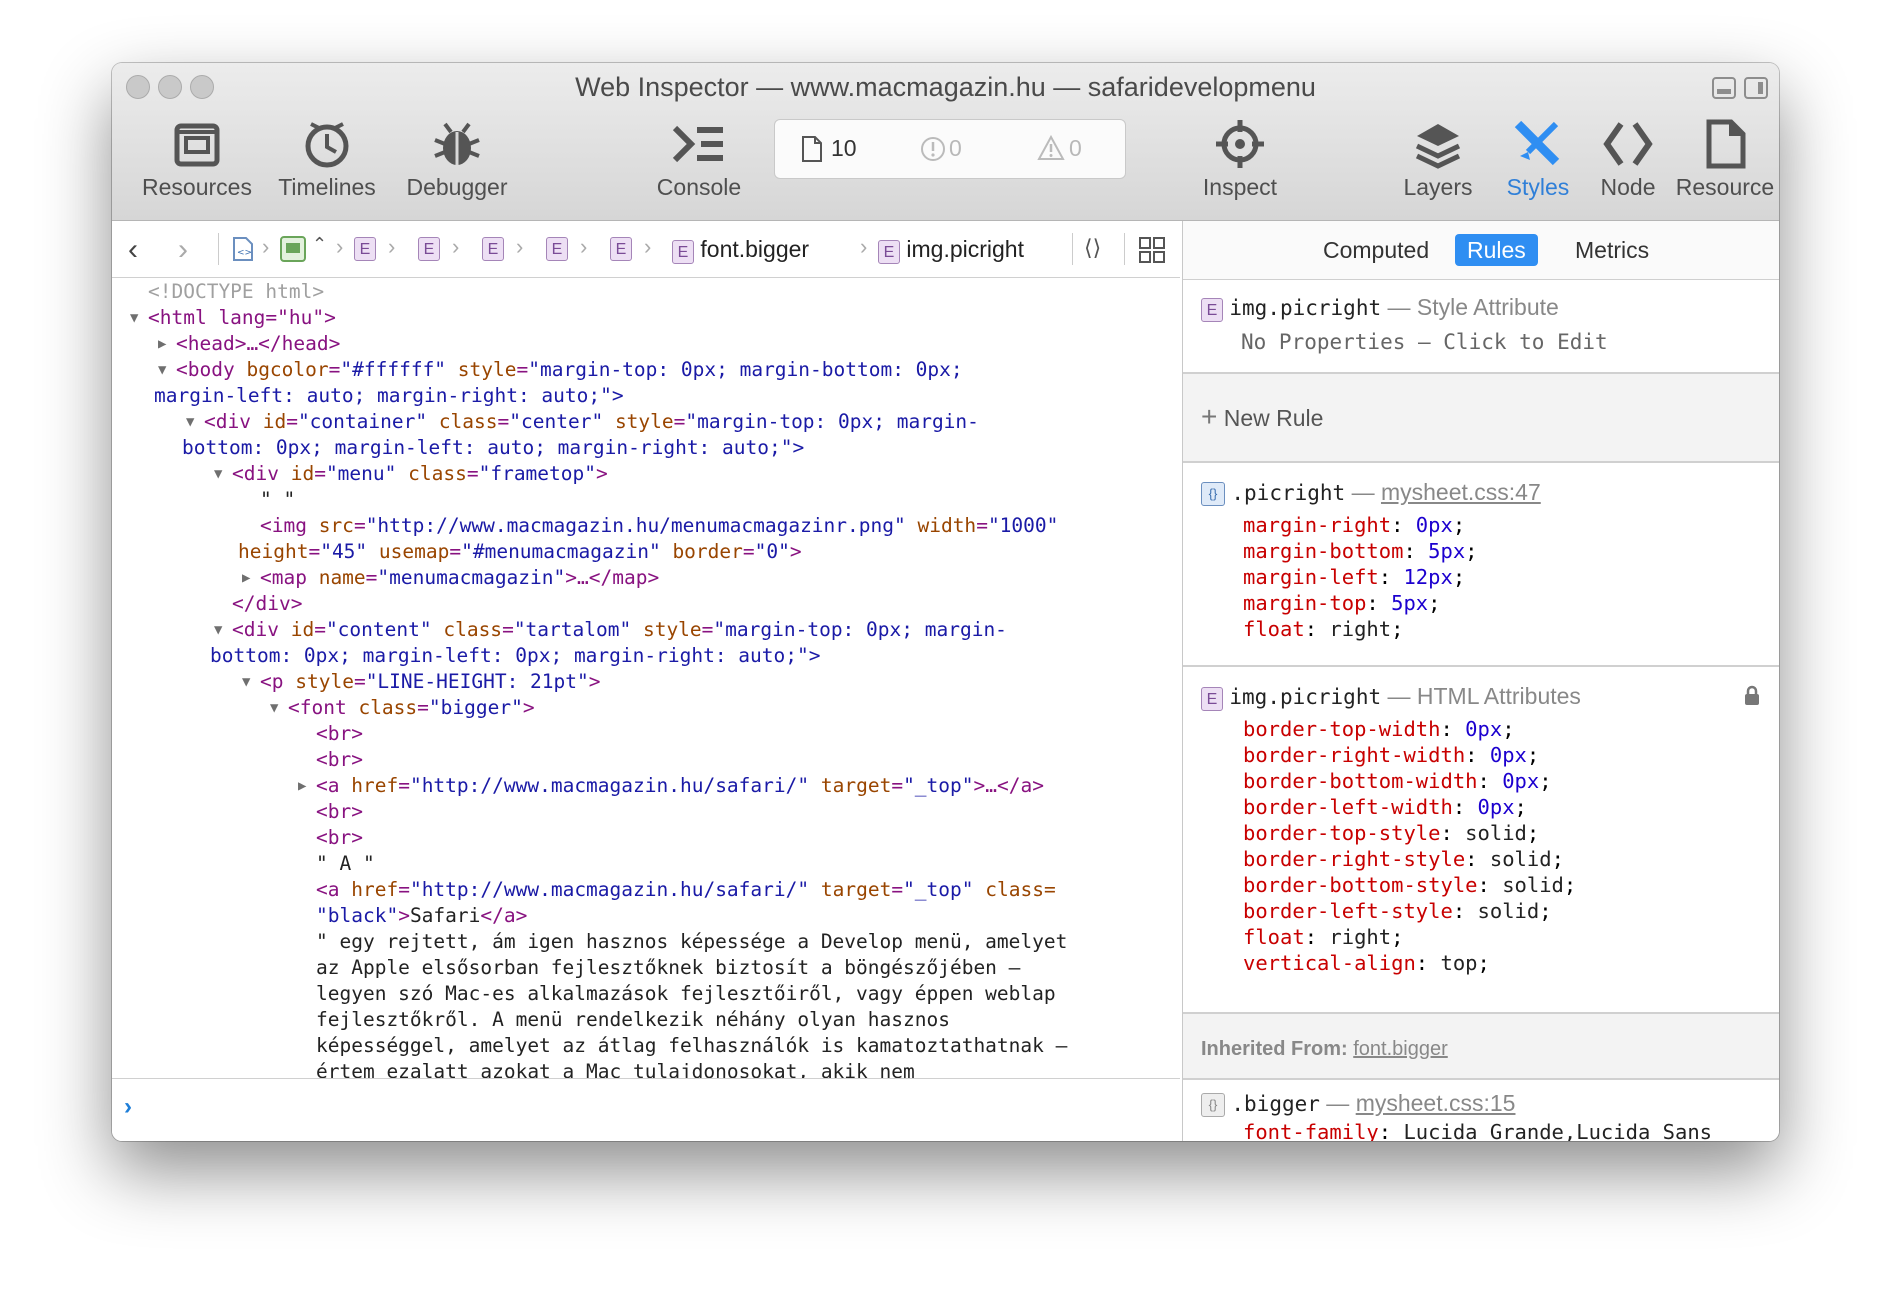 This screenshot has width=1888, height=1300. What do you see at coordinates (319, 244) in the screenshot?
I see `chevron-updown-icon: ⌃` at bounding box center [319, 244].